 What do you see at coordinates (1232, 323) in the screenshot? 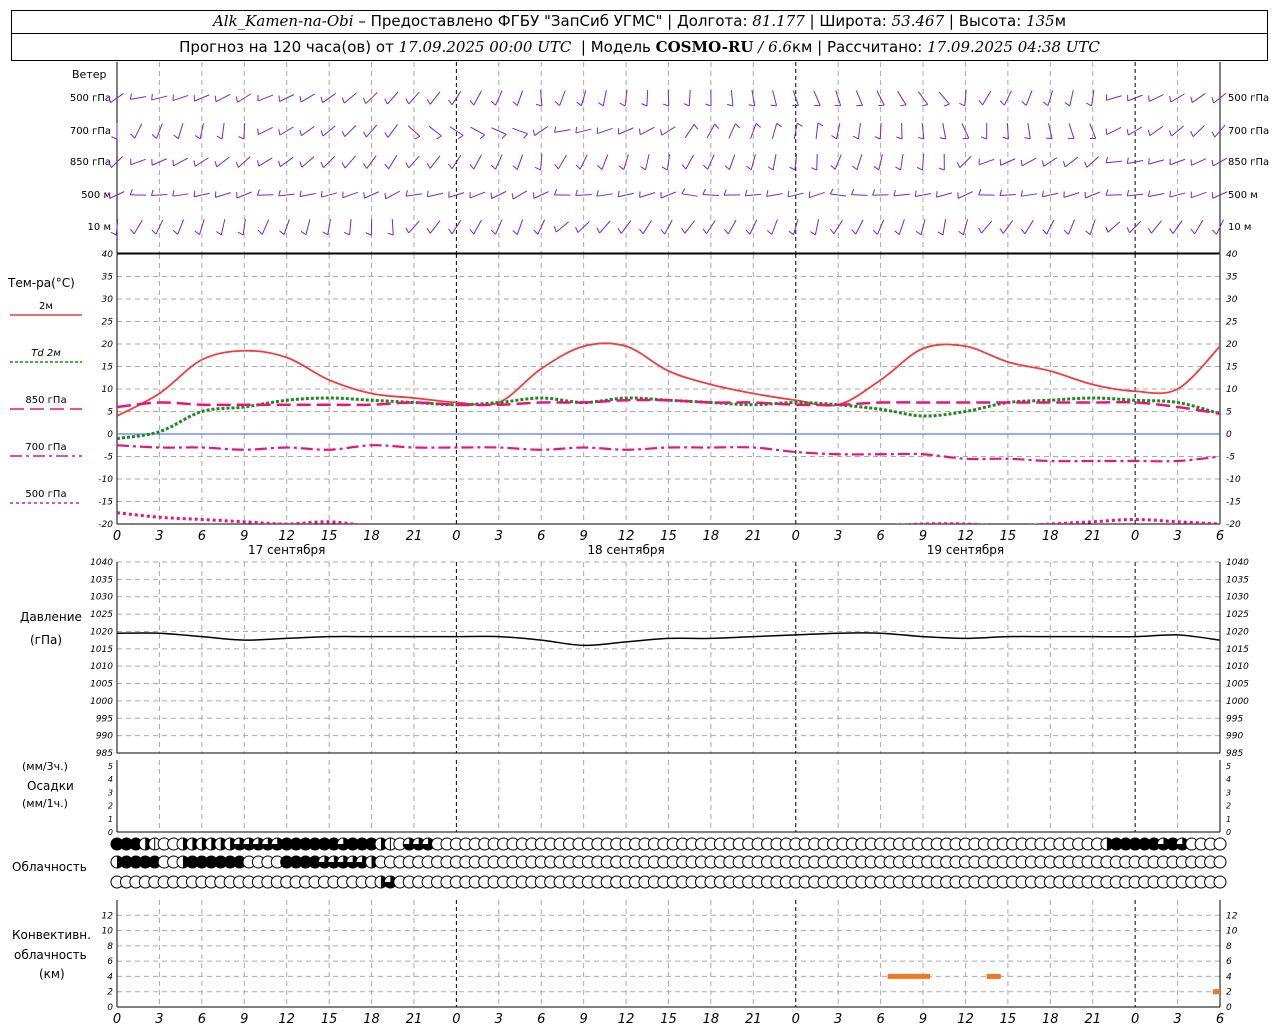
I see `temp-ytick-label-right: 25` at bounding box center [1232, 323].